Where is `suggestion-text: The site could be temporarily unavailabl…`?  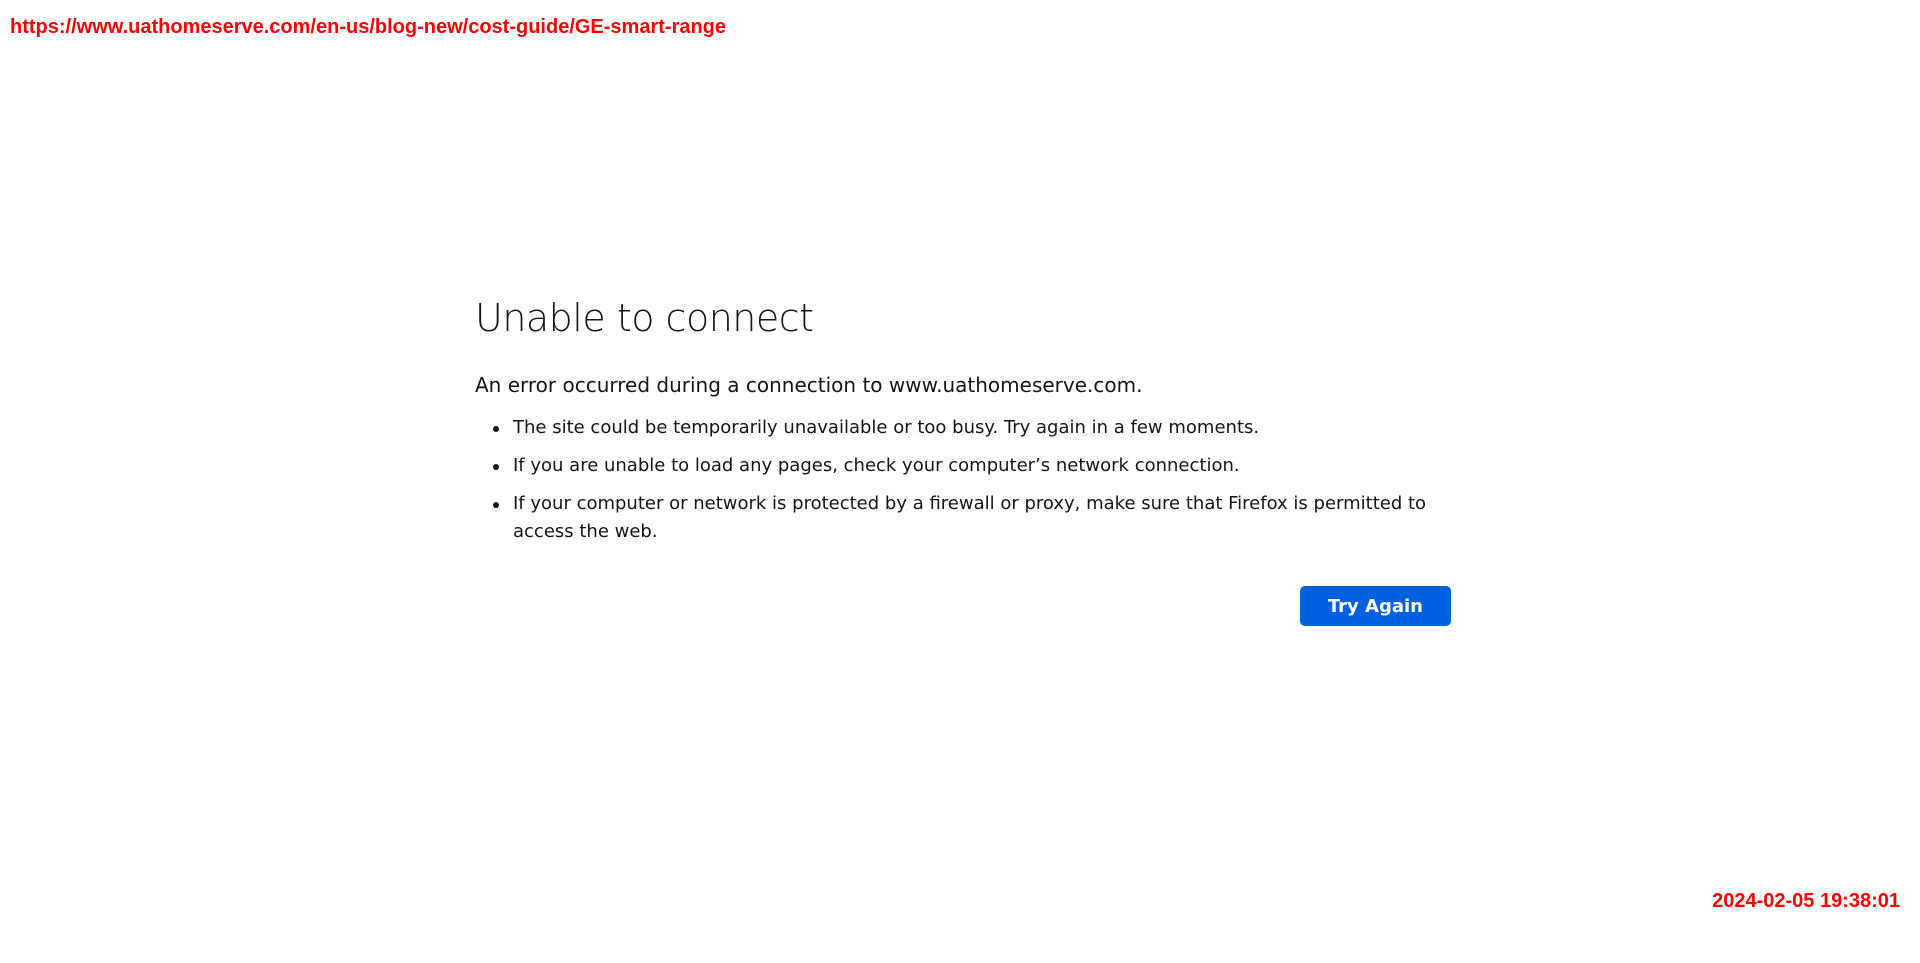 suggestion-text: The site could be temporarily unavailabl… is located at coordinates (886, 427).